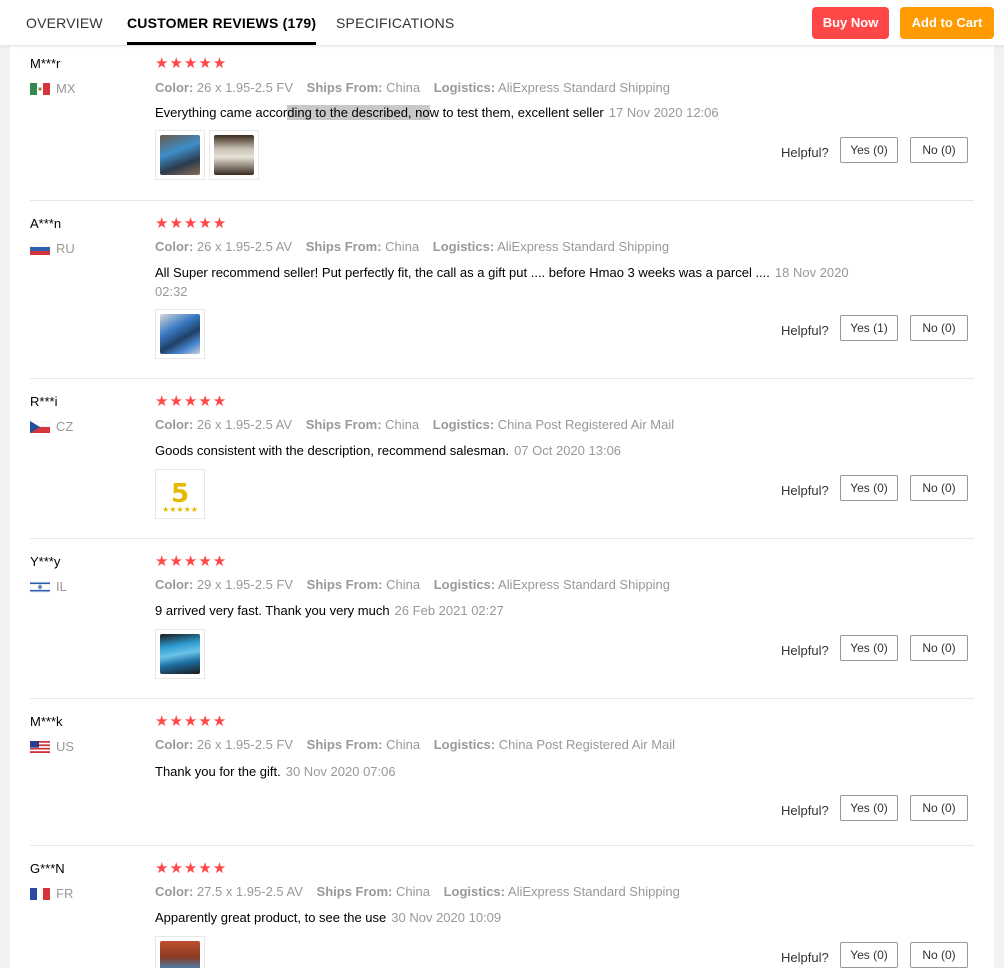 This screenshot has height=968, width=1004. What do you see at coordinates (40, 586) in the screenshot?
I see `israel-flag-icon` at bounding box center [40, 586].